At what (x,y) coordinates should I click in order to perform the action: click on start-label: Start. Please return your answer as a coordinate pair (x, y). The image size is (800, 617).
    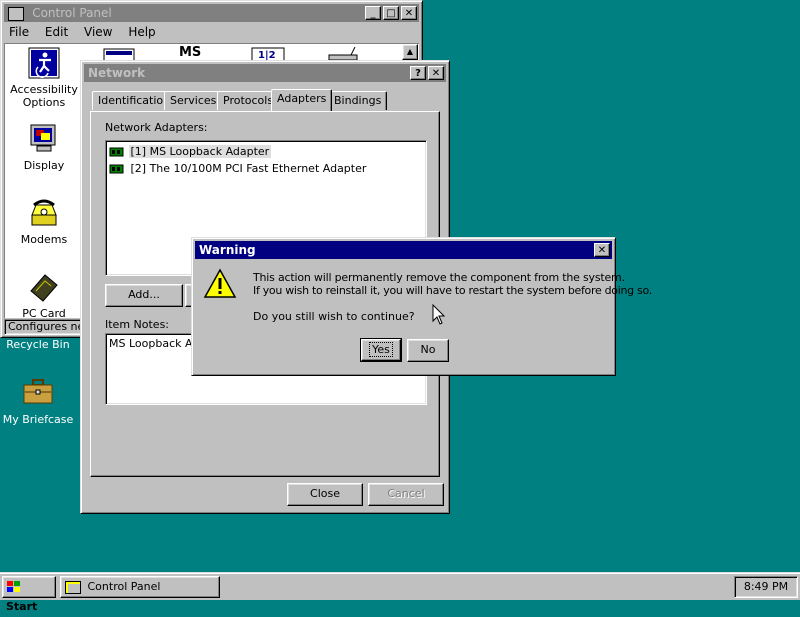
    Looking at the image, I should click on (22, 606).